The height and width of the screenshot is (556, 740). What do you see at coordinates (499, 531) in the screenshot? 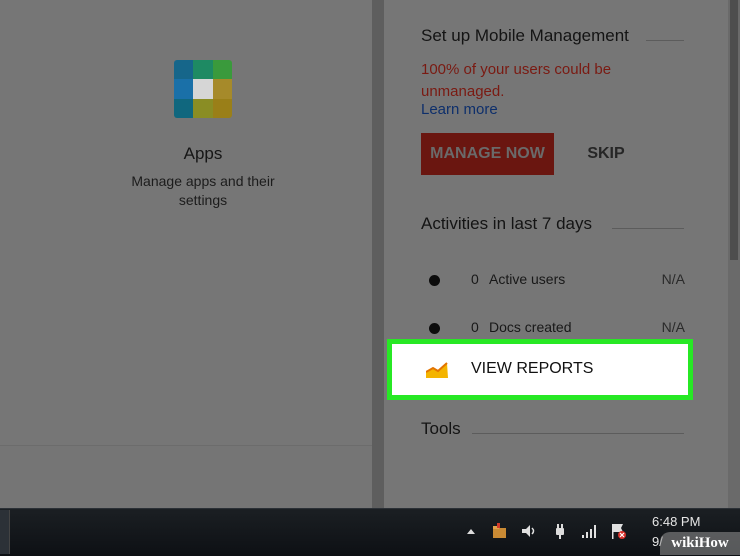
I see `network-folder-icon` at bounding box center [499, 531].